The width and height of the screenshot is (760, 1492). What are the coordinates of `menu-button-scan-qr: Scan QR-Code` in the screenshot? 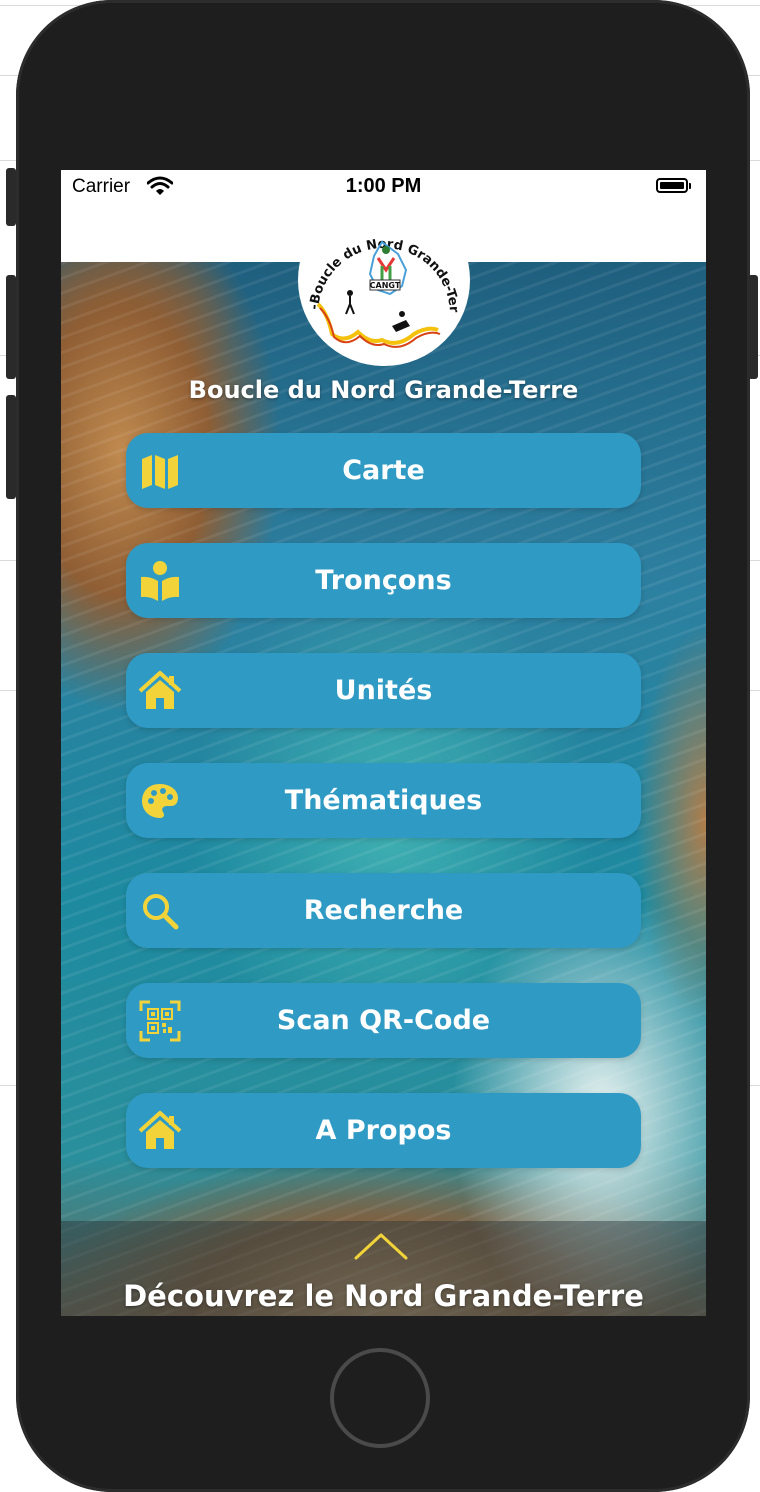 It's located at (383, 1020).